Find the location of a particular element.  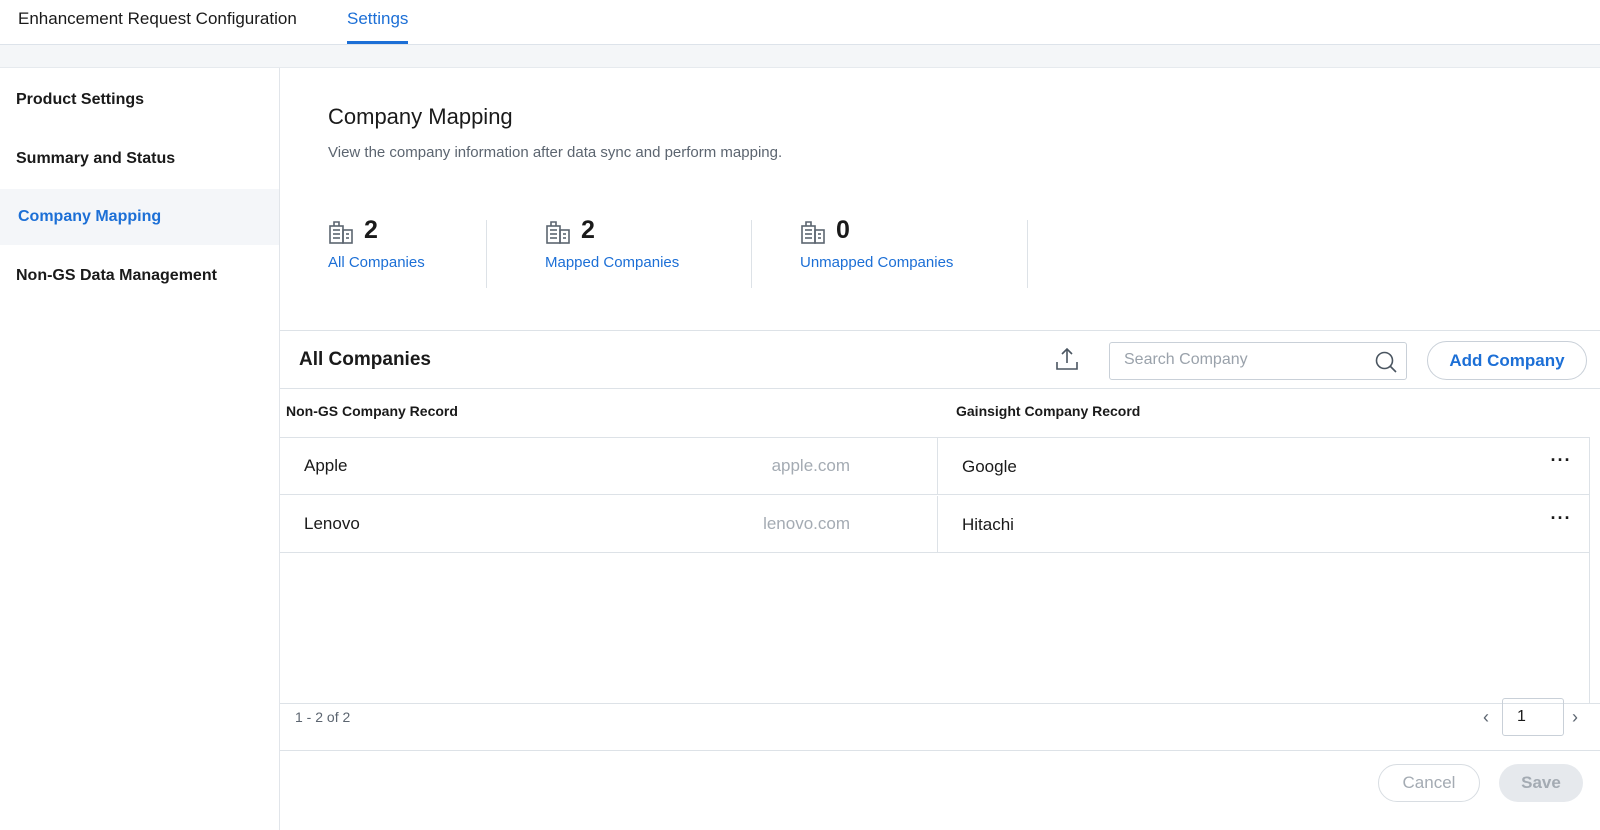

upload-button is located at coordinates (1067, 359).